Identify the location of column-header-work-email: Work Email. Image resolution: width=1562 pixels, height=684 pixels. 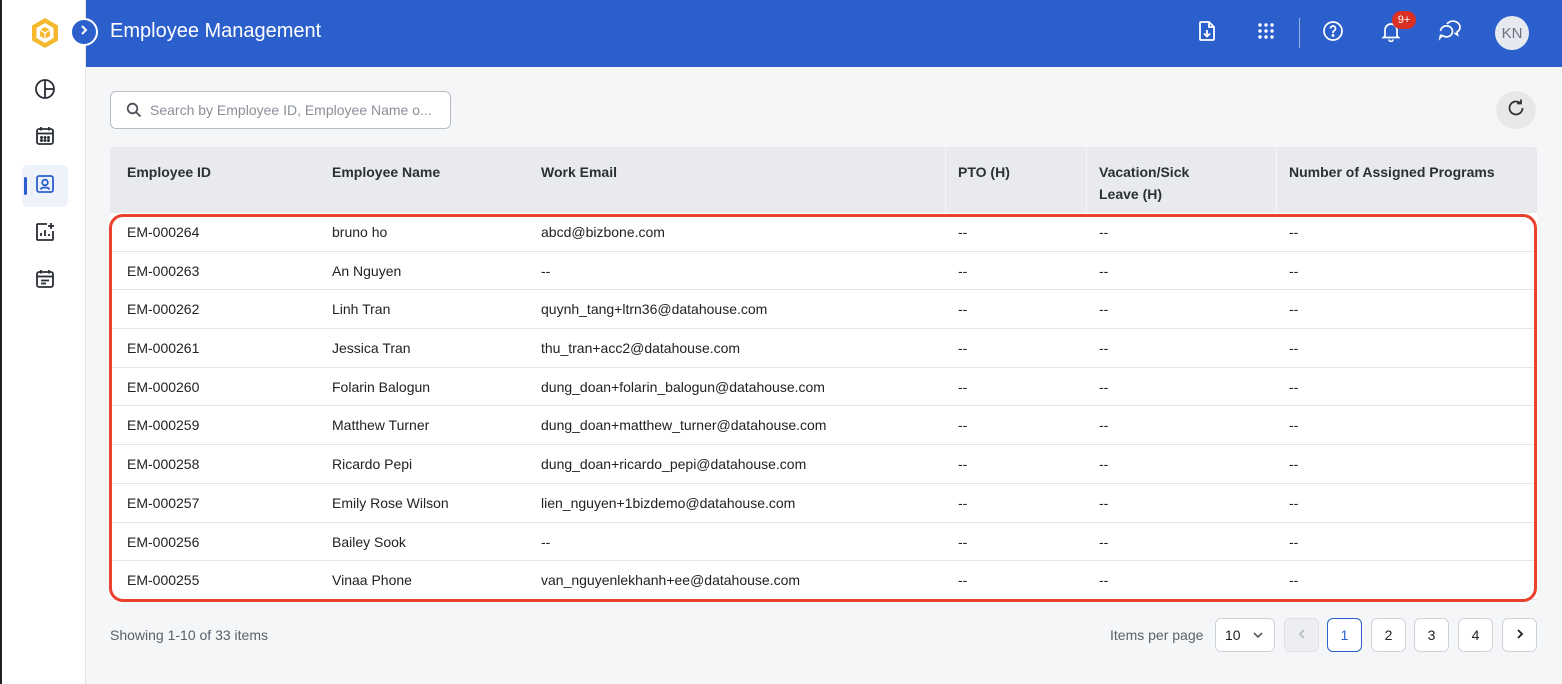
(579, 172).